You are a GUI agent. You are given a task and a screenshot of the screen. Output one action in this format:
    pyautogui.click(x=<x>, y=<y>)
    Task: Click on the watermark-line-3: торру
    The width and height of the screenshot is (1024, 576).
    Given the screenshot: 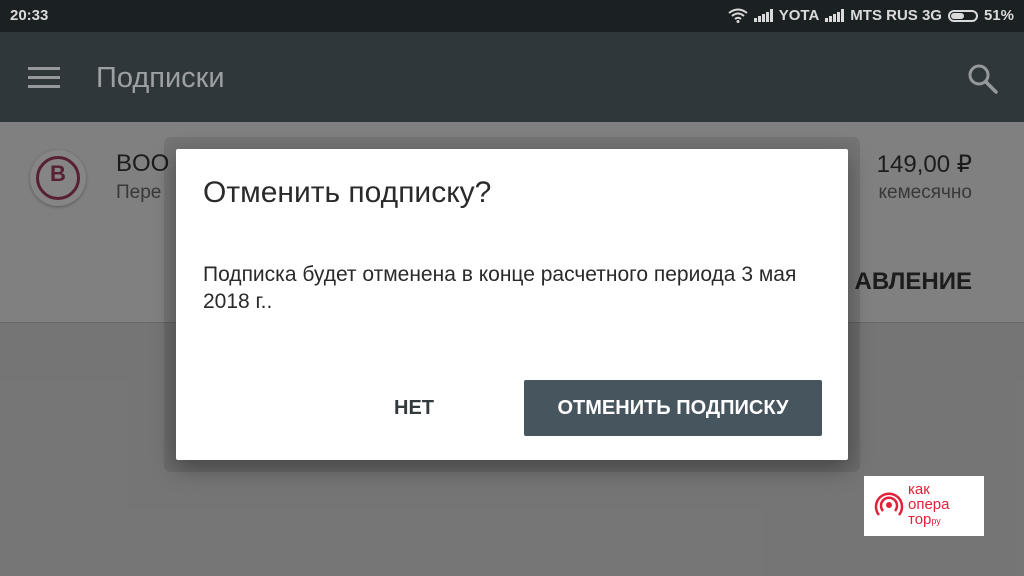 What is the action you would take?
    pyautogui.click(x=924, y=519)
    